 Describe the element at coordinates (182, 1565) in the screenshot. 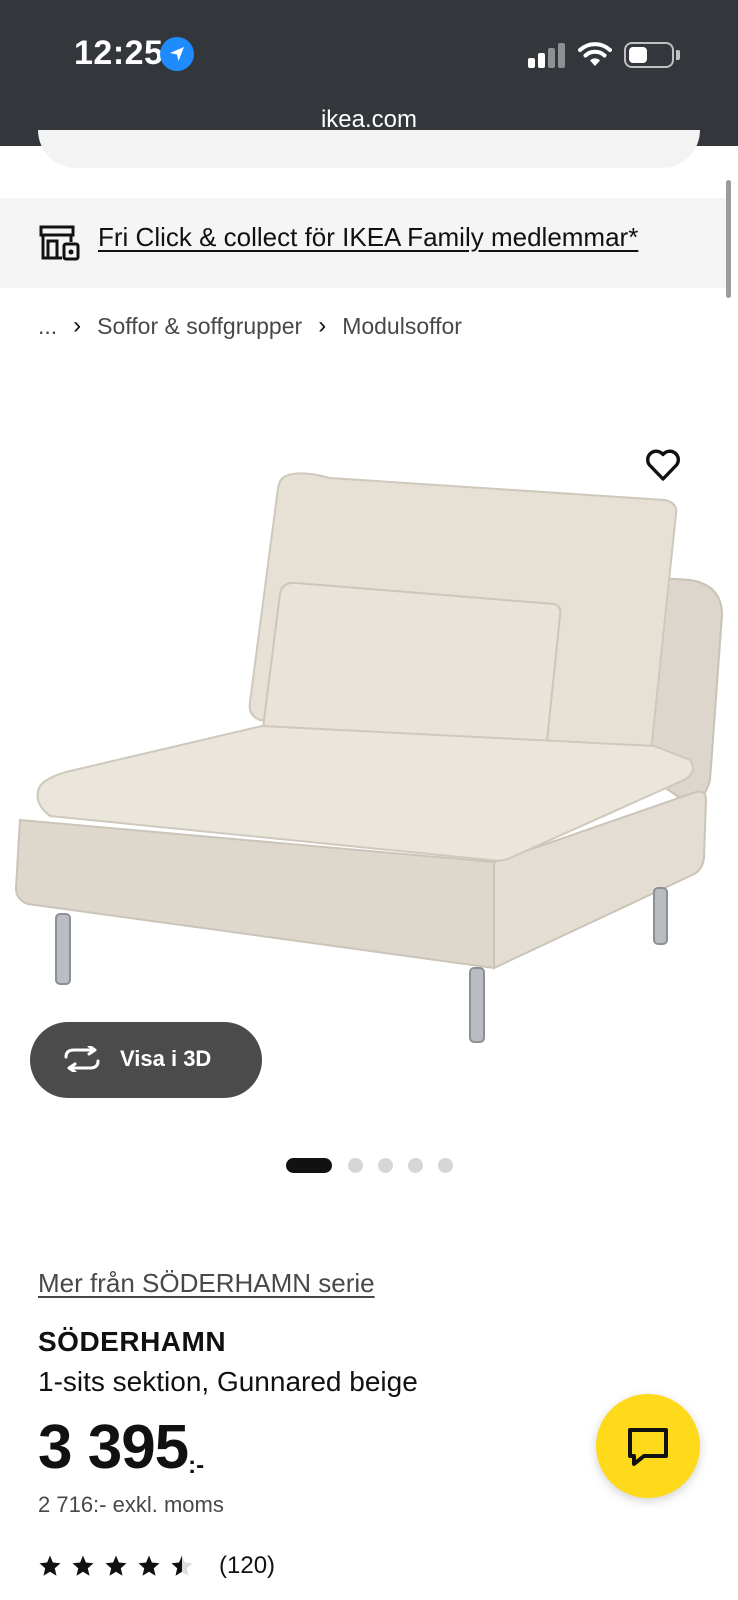

I see `star-half-icon` at that location.